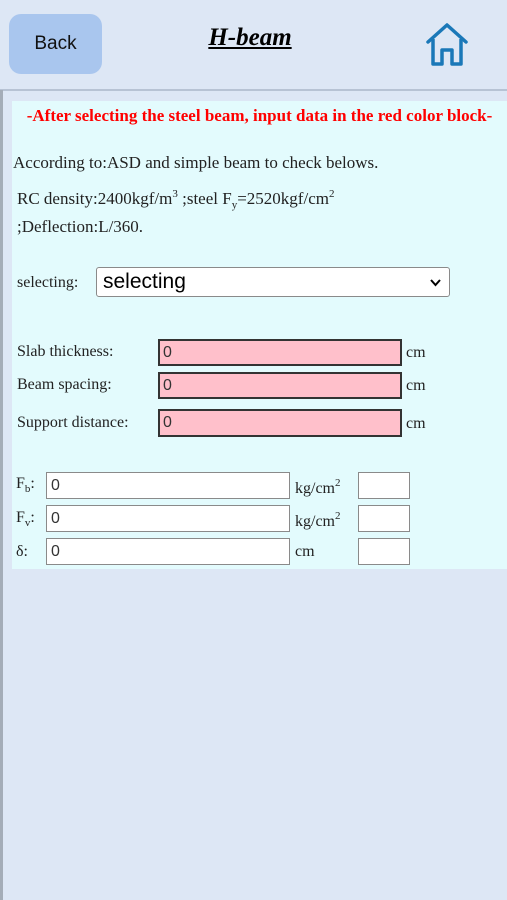  What do you see at coordinates (416, 352) in the screenshot?
I see `slab-thickness-unit: cm` at bounding box center [416, 352].